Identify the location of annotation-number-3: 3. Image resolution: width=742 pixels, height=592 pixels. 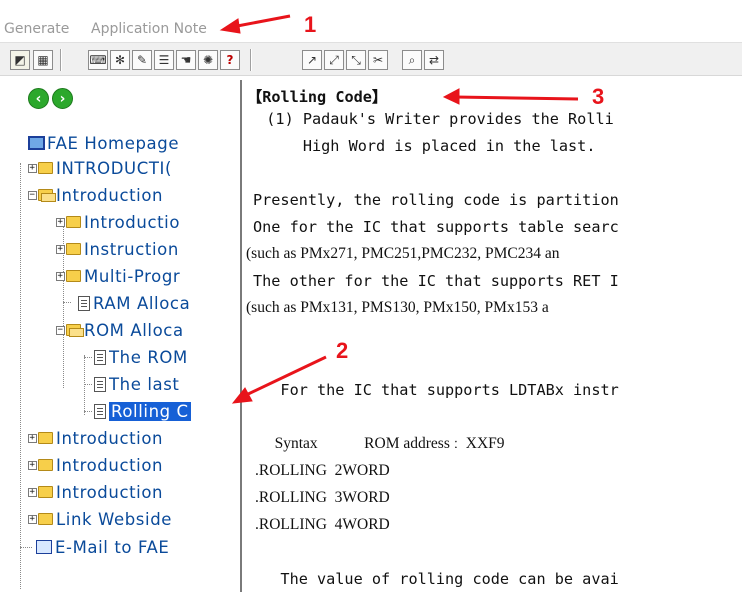
(598, 96).